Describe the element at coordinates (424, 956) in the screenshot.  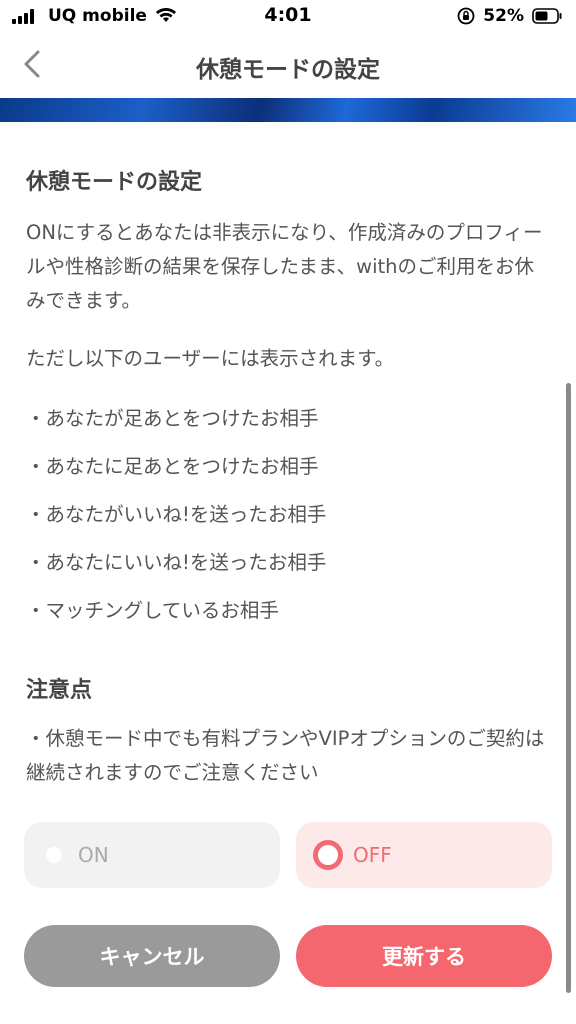
I see `update-button: 更新する` at that location.